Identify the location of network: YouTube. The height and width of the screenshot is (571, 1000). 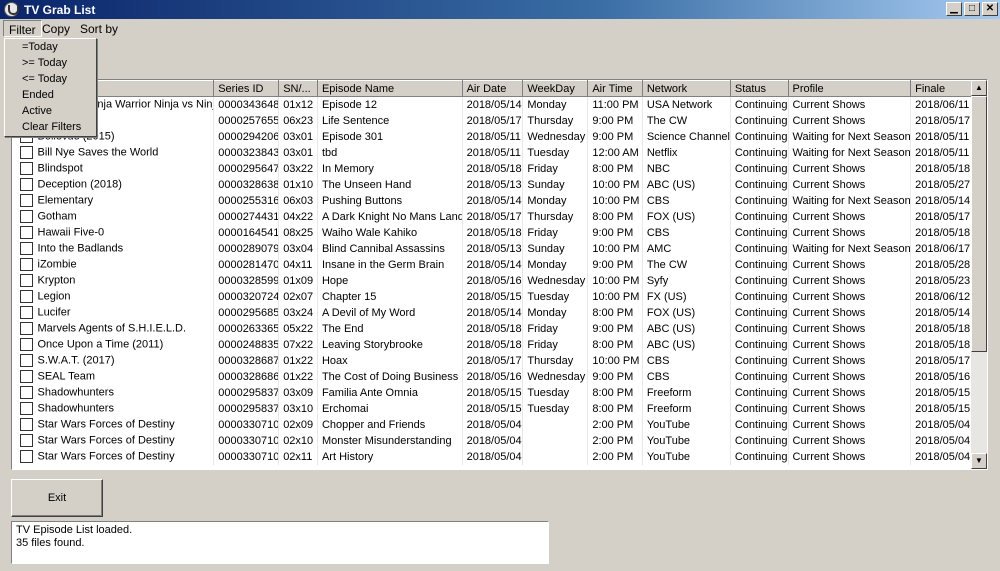
(686, 440).